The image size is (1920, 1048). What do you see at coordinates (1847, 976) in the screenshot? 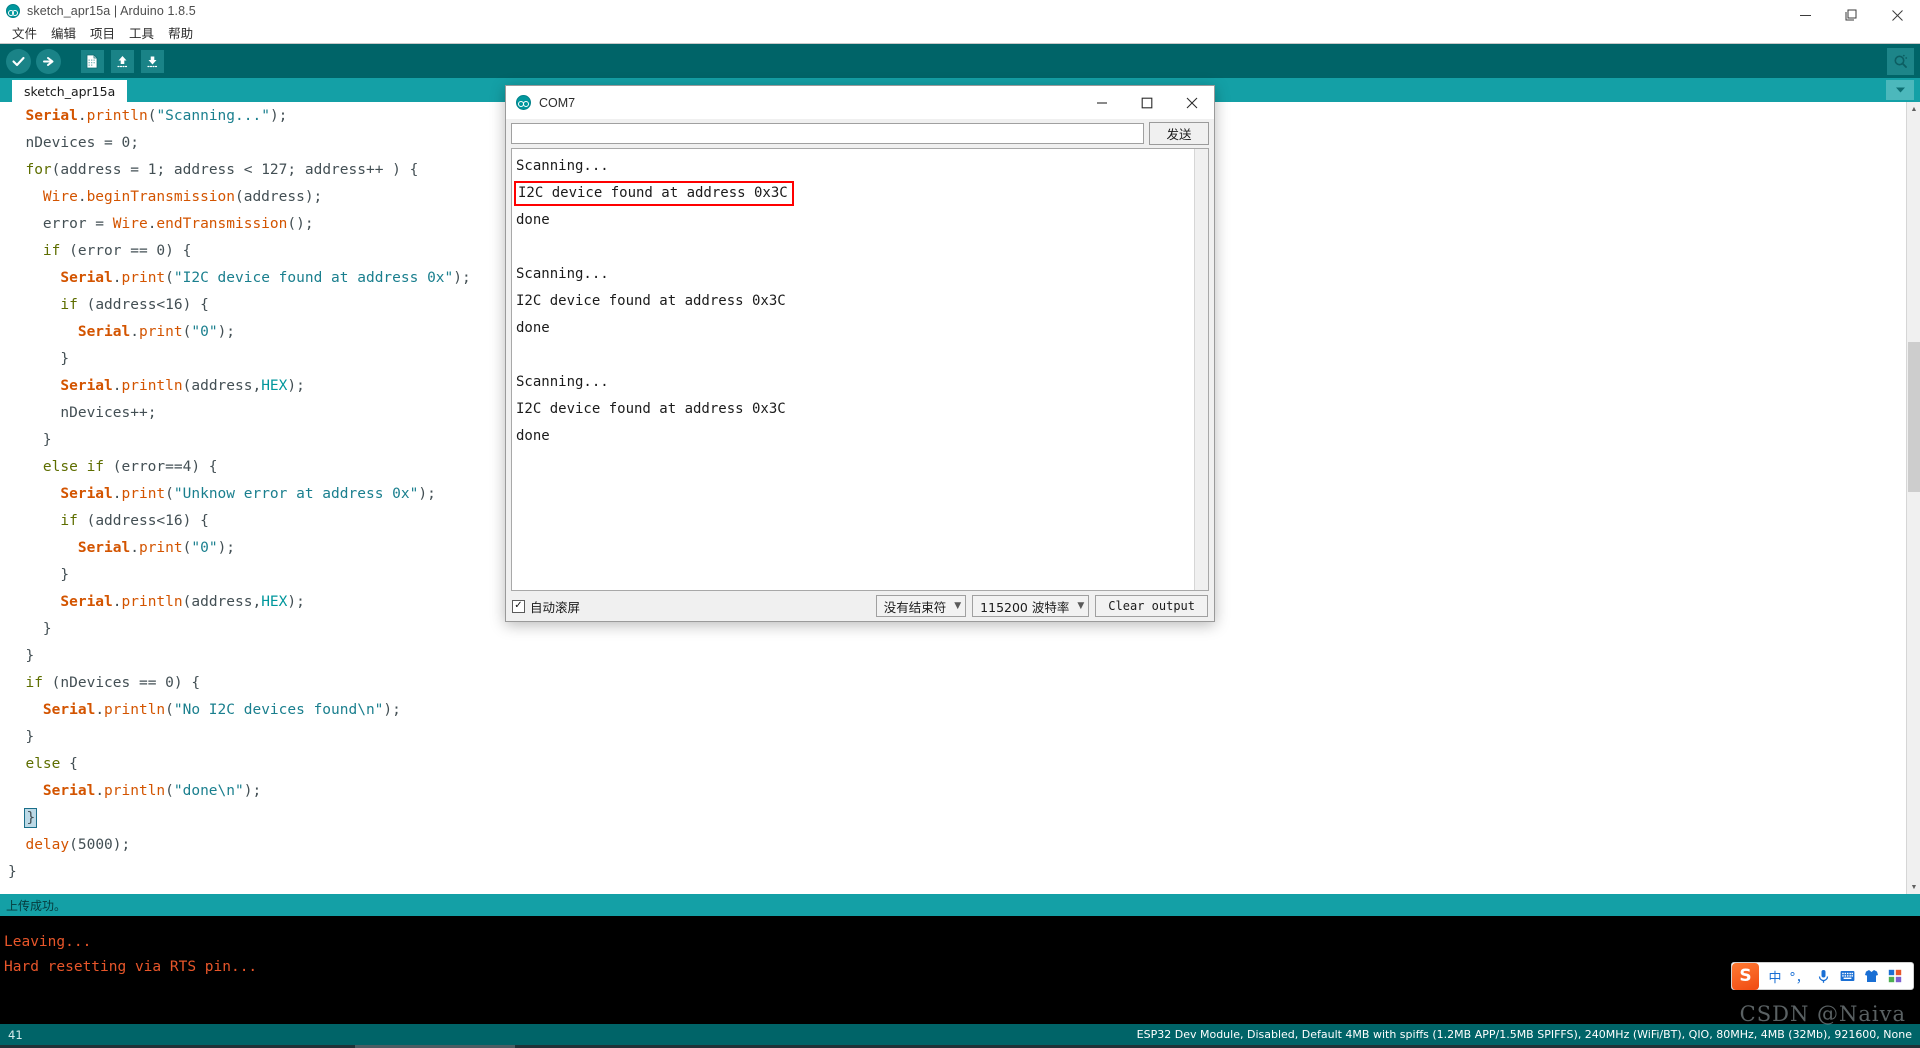
I see `ime-keyboard-icon` at bounding box center [1847, 976].